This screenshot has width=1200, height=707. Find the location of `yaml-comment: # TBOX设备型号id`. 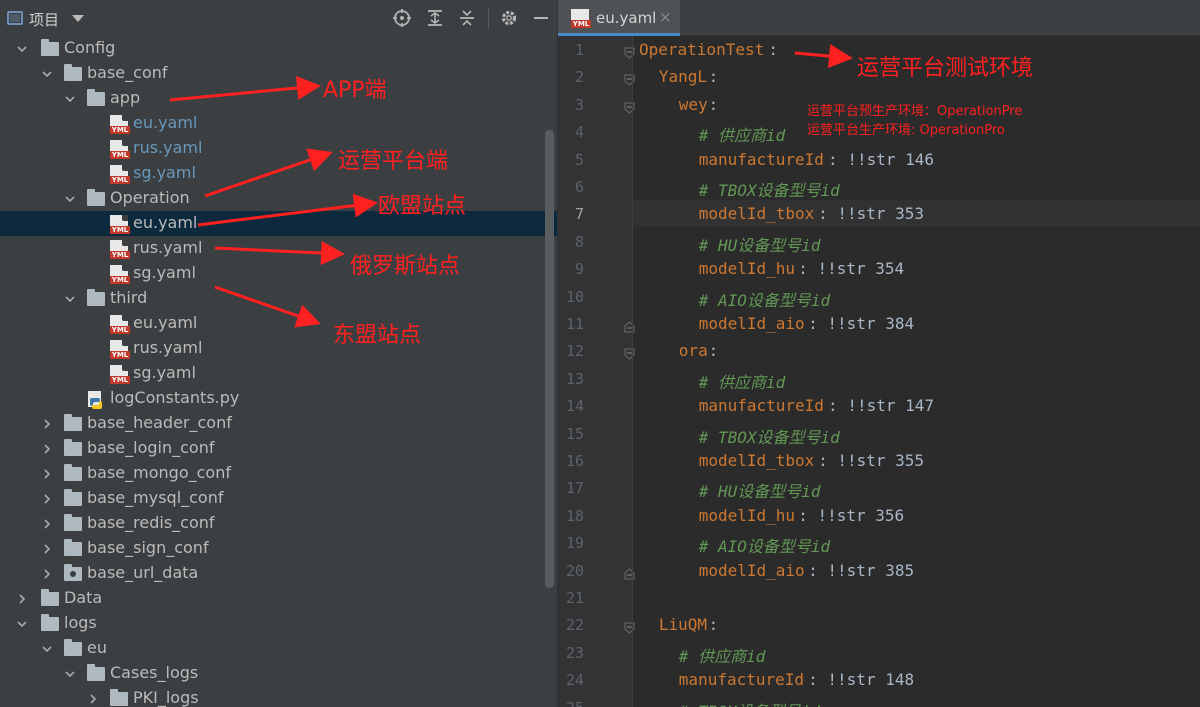

yaml-comment: # TBOX设备型号id is located at coordinates (769, 437).